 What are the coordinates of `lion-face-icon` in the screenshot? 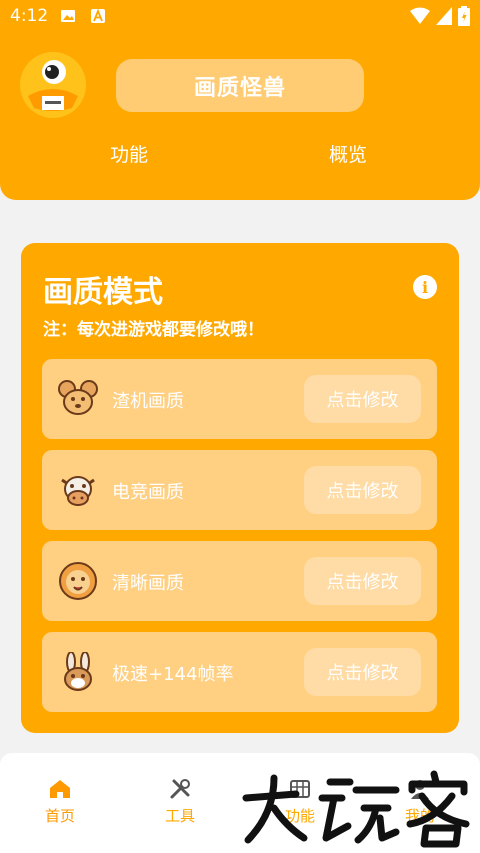 It's located at (78, 581).